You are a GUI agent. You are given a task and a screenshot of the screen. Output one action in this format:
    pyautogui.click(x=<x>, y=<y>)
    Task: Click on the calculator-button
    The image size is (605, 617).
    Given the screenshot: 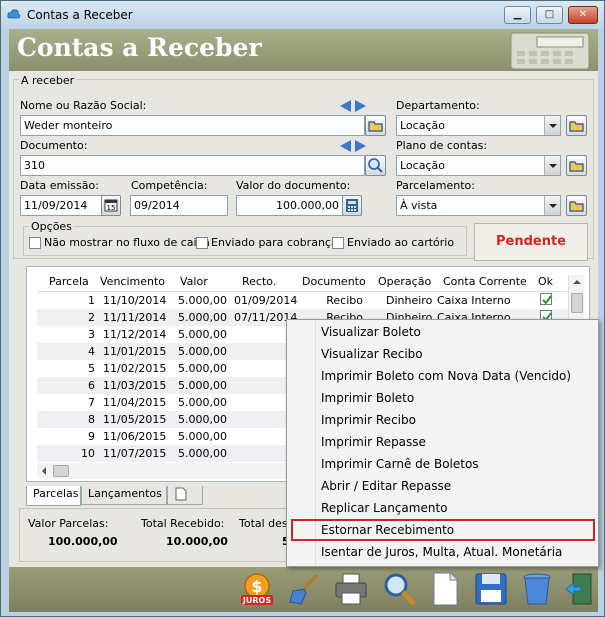 What is the action you would take?
    pyautogui.click(x=352, y=205)
    